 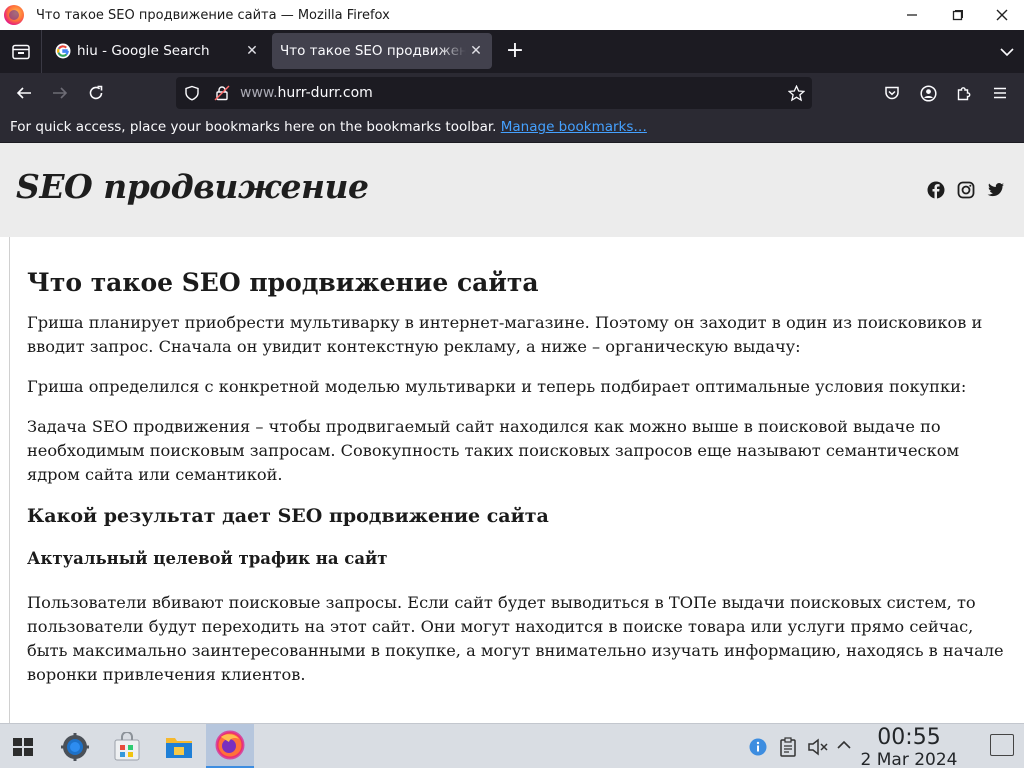 I want to click on pocket-icon, so click(x=892, y=93).